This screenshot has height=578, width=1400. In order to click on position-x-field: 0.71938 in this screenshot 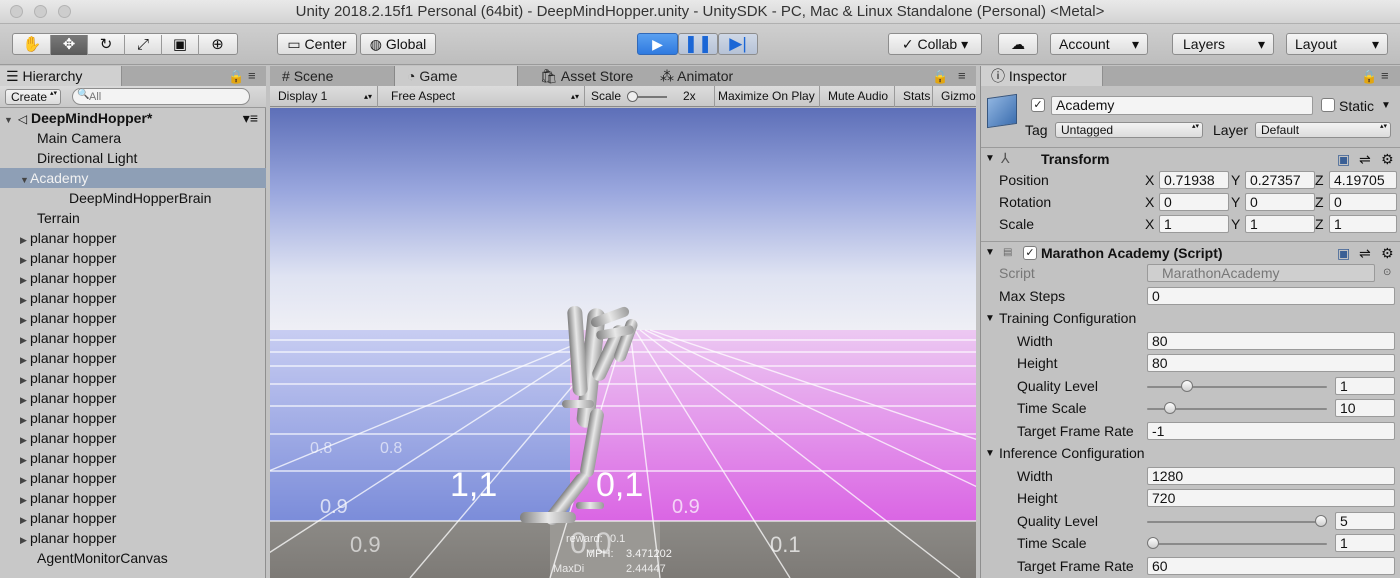, I will do `click(1194, 180)`.